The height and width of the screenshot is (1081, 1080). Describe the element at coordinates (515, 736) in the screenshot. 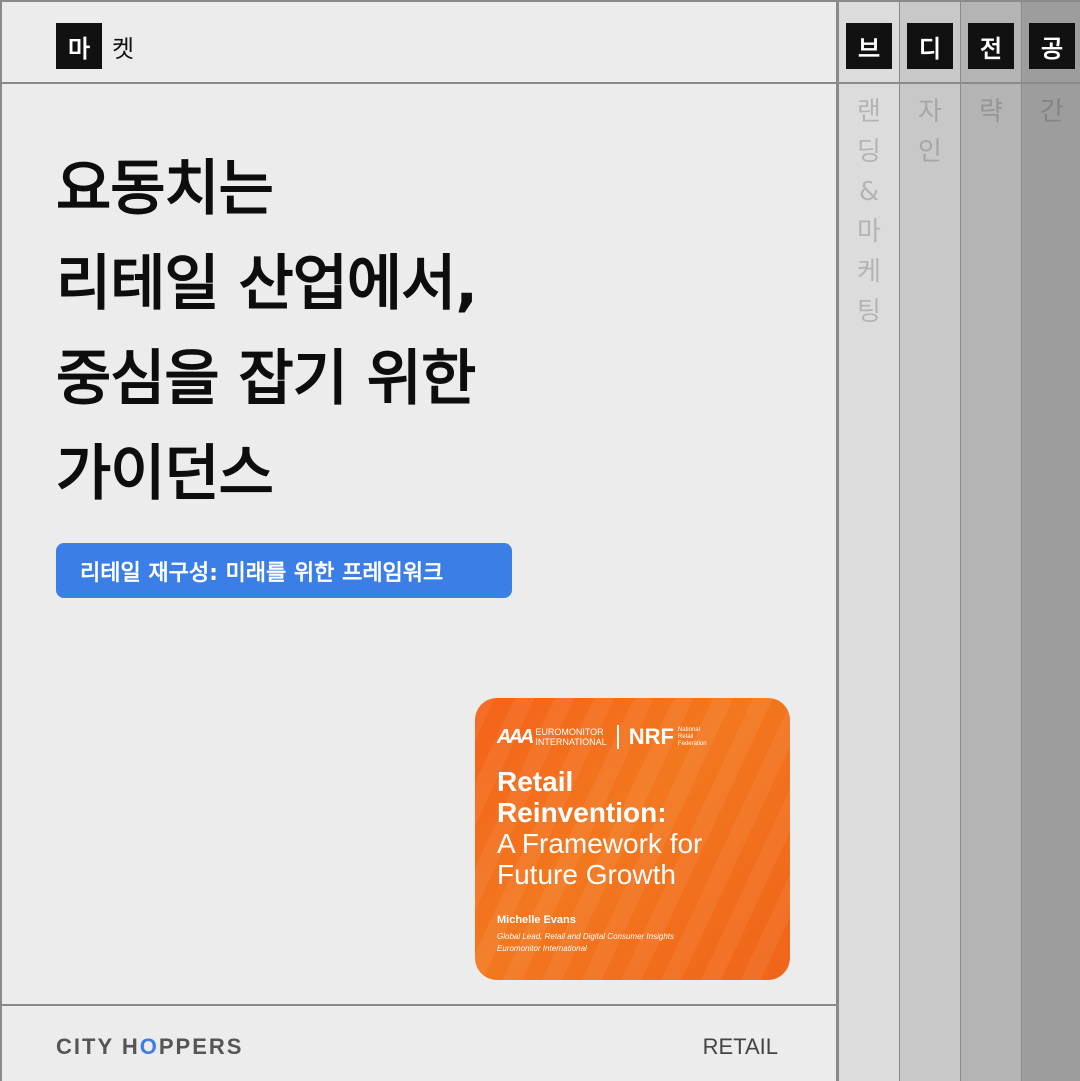

I see `euromonitor-logo-icon: AAA` at that location.